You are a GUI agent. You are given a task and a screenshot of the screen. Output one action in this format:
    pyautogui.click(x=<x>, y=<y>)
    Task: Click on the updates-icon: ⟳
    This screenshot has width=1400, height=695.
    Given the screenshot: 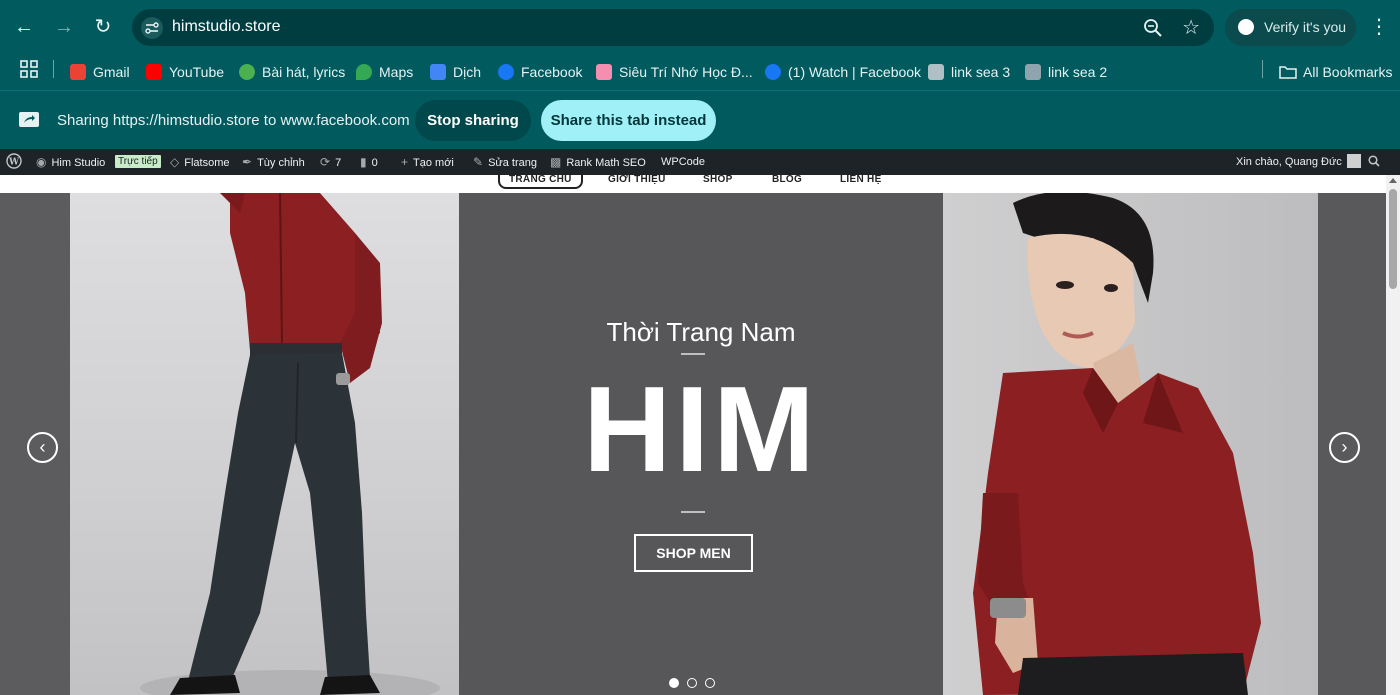 What is the action you would take?
    pyautogui.click(x=325, y=162)
    